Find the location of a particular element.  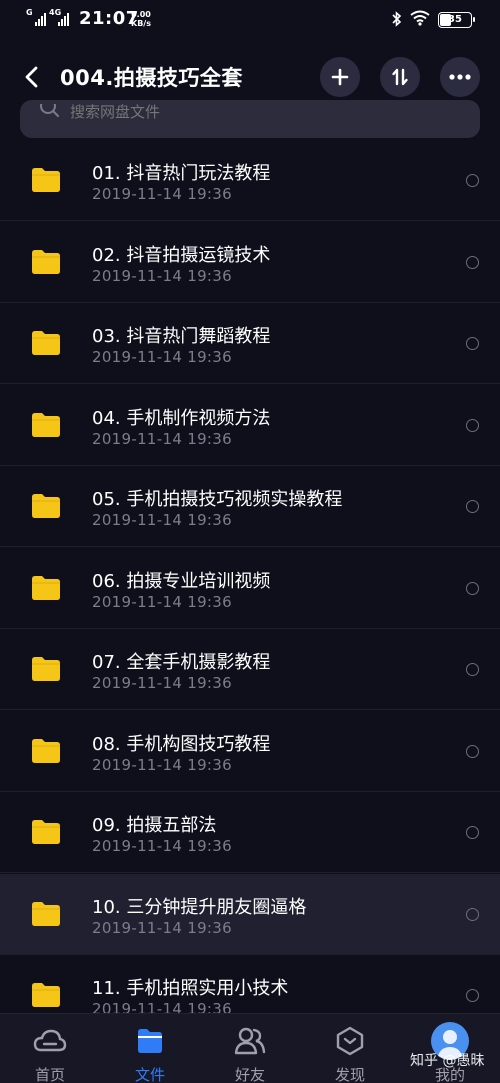

file-name: 08. 手机构图技巧教程 is located at coordinates (181, 744).